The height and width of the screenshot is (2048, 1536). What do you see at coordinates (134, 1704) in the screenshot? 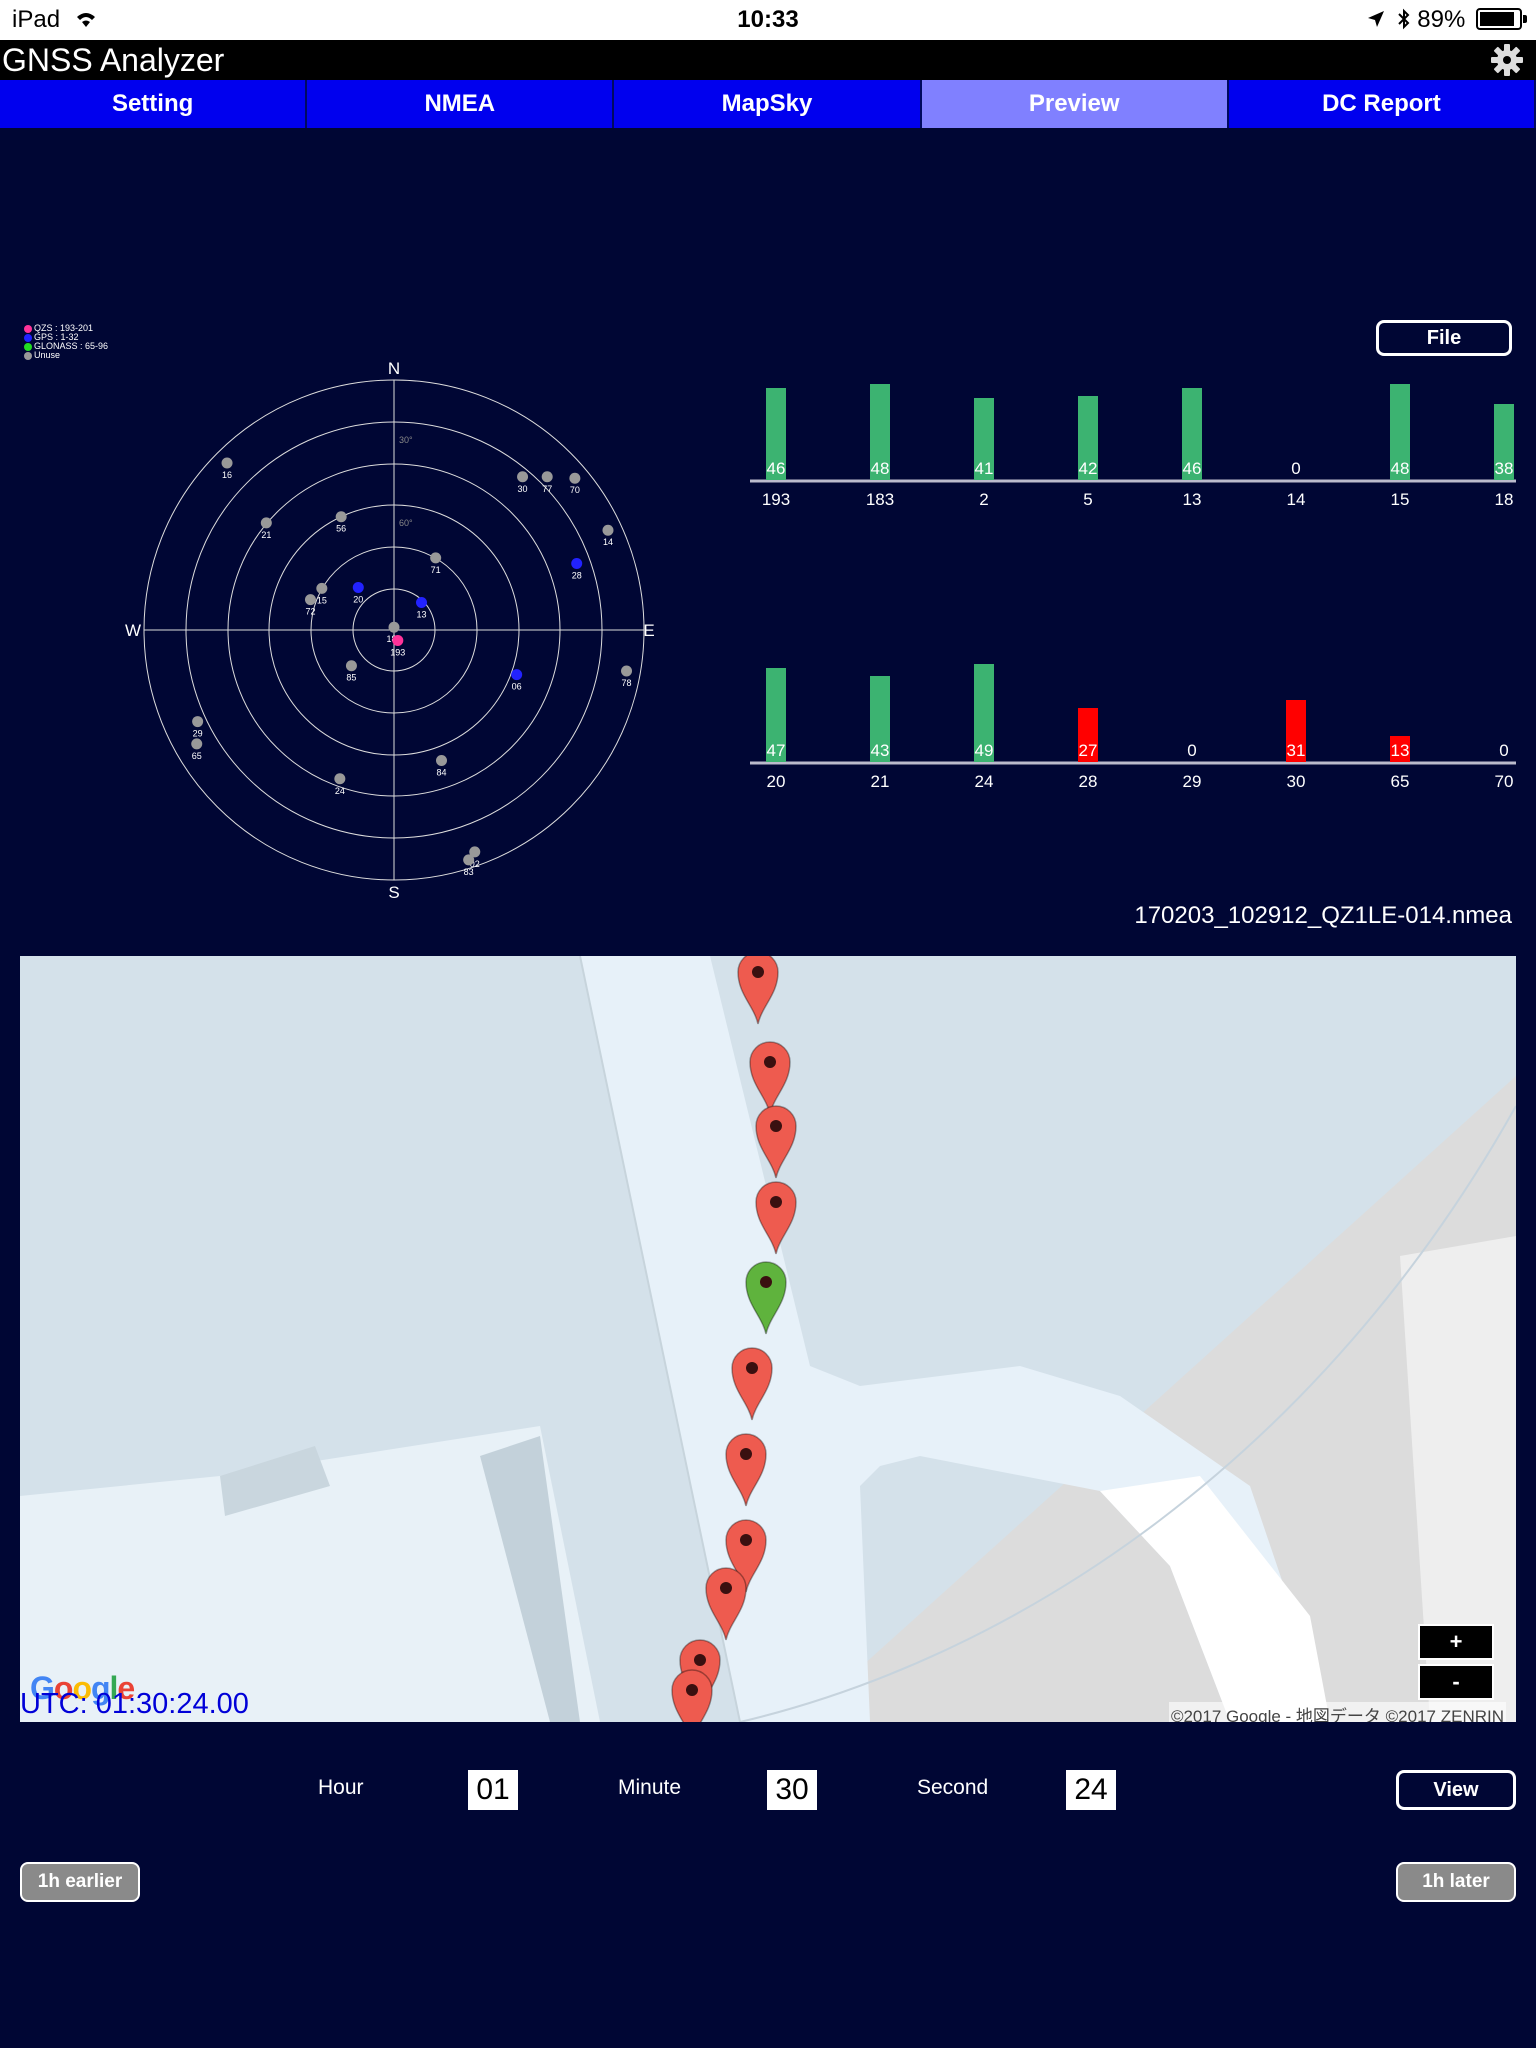
I see `utc-time-label: UTC: 01:30:24.00` at bounding box center [134, 1704].